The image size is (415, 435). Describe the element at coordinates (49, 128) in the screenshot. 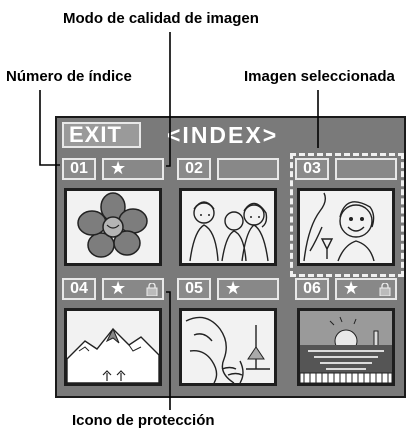

I see `index-number-leader-line` at that location.